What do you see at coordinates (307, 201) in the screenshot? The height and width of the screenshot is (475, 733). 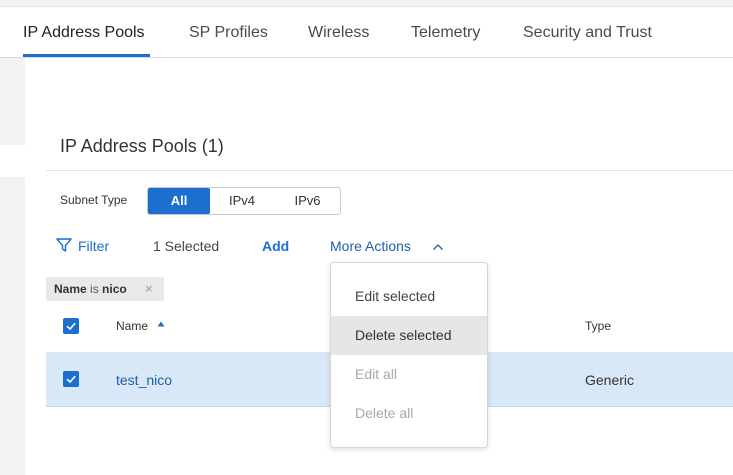 I see `subnet-ipv6-button: IPv6` at bounding box center [307, 201].